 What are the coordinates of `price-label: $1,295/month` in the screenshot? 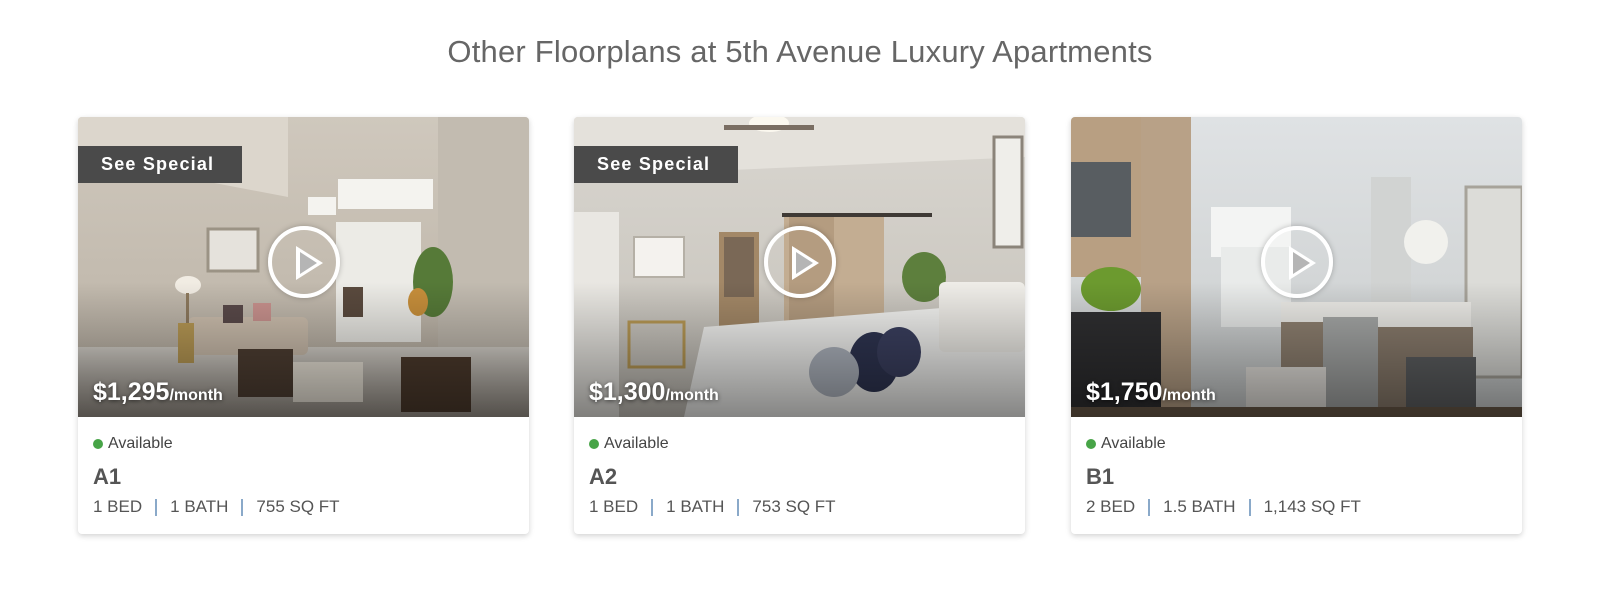 It's located at (158, 392).